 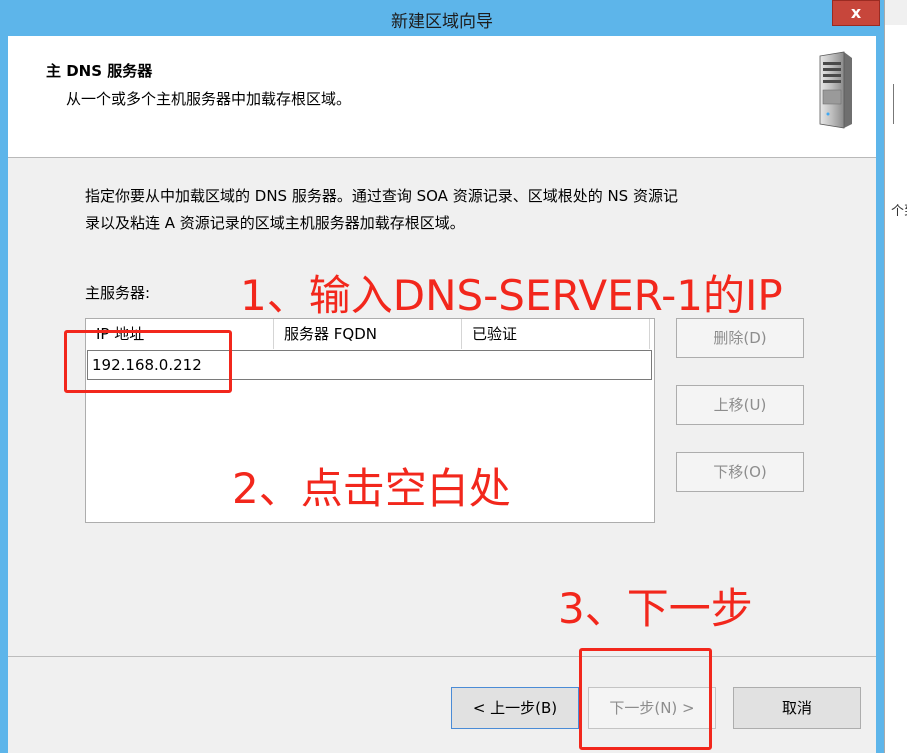 I want to click on column-header-verified: 已验证, so click(x=556, y=334).